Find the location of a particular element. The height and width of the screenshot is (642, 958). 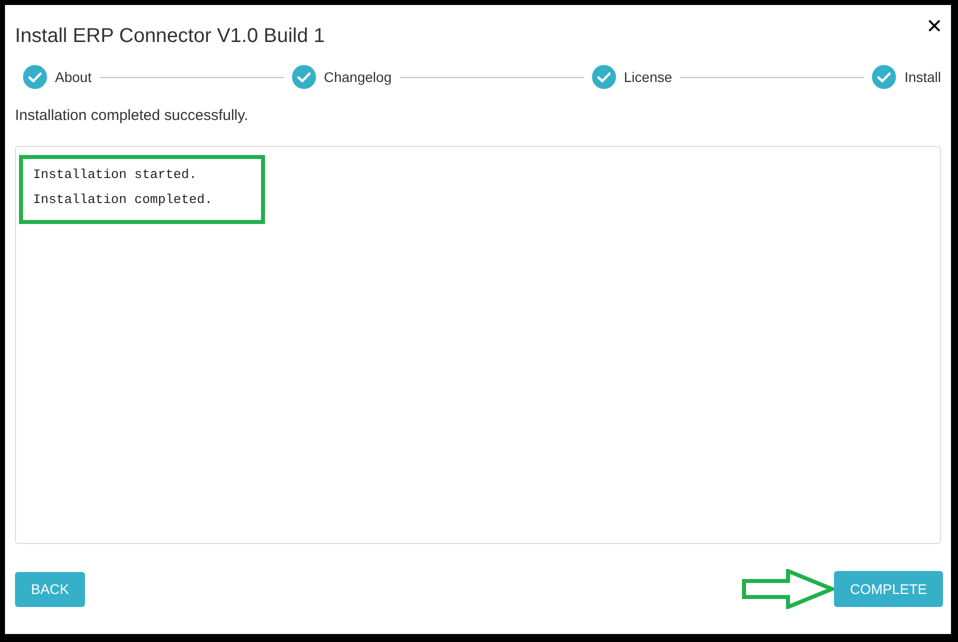

log-line: Installation started. is located at coordinates (115, 175).